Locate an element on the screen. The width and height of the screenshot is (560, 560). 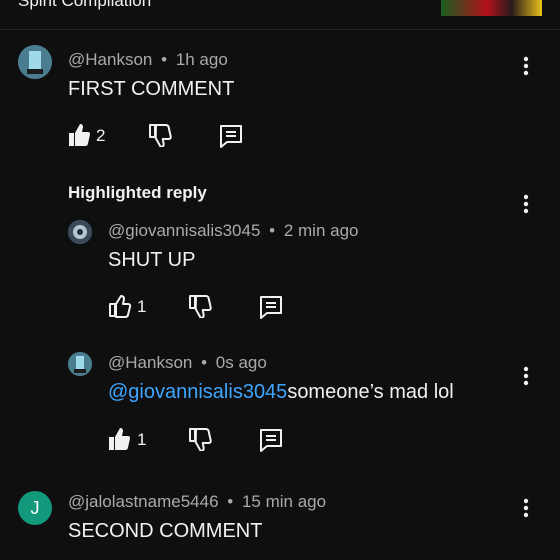
avatar: J is located at coordinates (35, 508).